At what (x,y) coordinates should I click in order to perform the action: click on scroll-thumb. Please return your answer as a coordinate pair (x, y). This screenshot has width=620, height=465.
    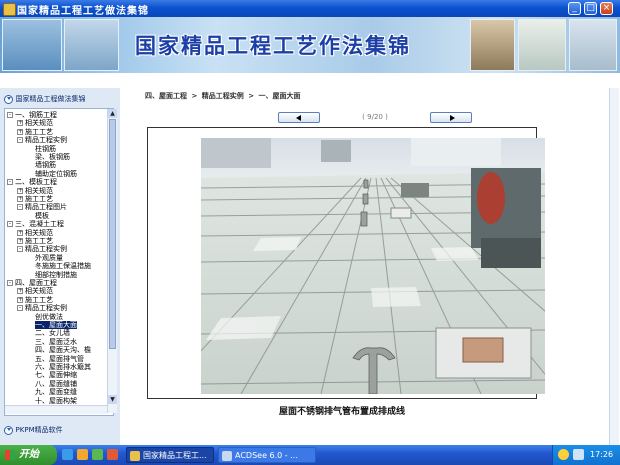
    Looking at the image, I should click on (112, 234).